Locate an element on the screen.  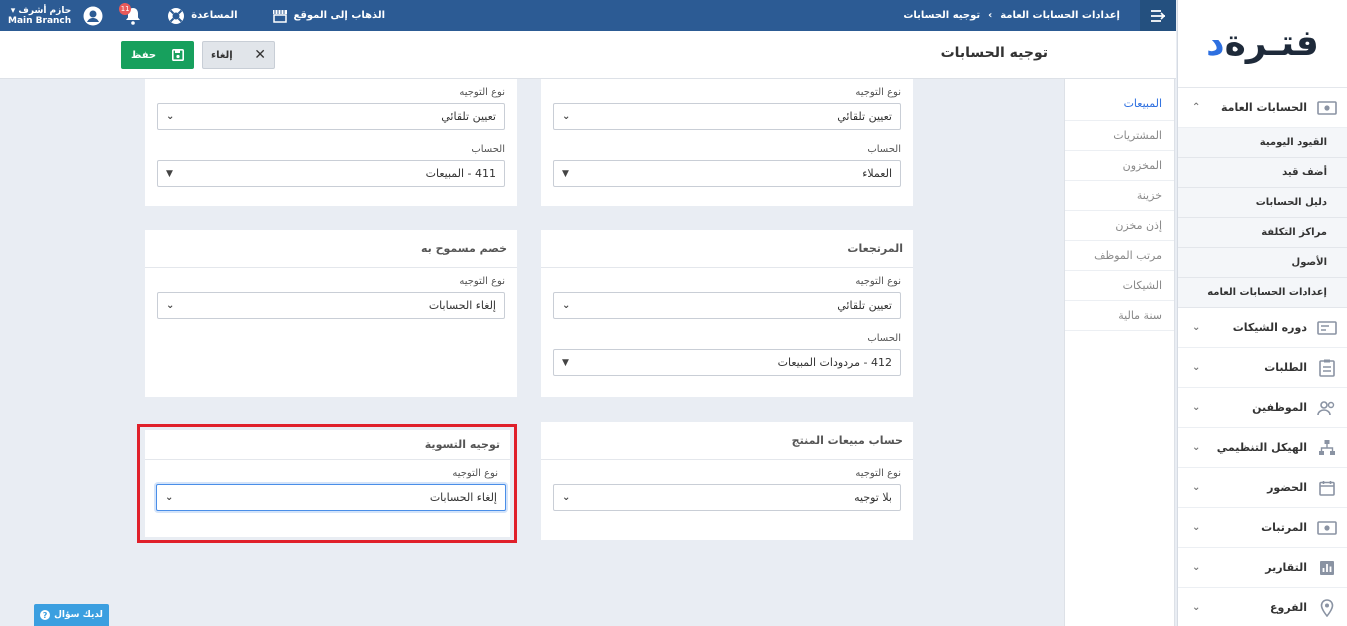
sidebar-item-employees: الموظفين ⌄ is located at coordinates (1262, 408).